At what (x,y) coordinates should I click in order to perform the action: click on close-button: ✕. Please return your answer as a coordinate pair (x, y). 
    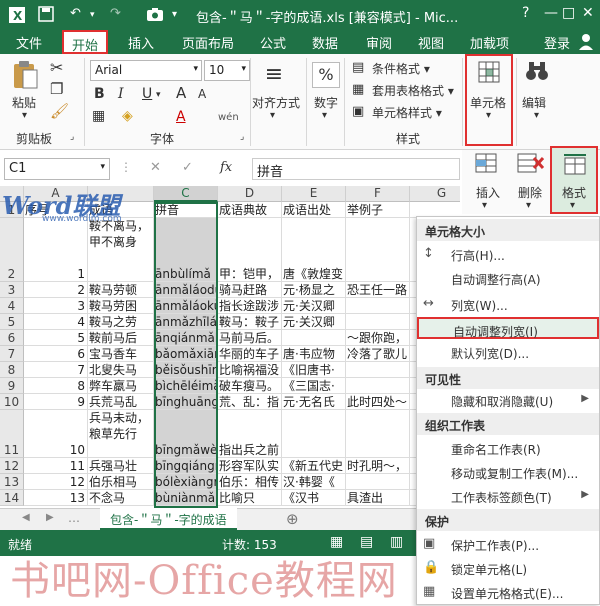
    Looking at the image, I should click on (588, 13).